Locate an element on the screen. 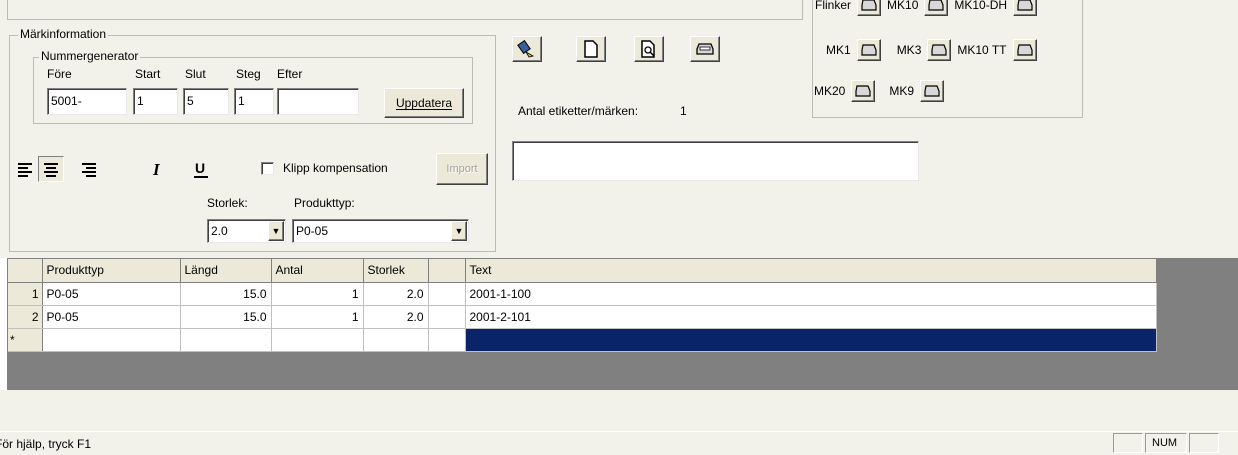  printer-top-row: Flinker MK10 MK10-DH is located at coordinates (926, 8).